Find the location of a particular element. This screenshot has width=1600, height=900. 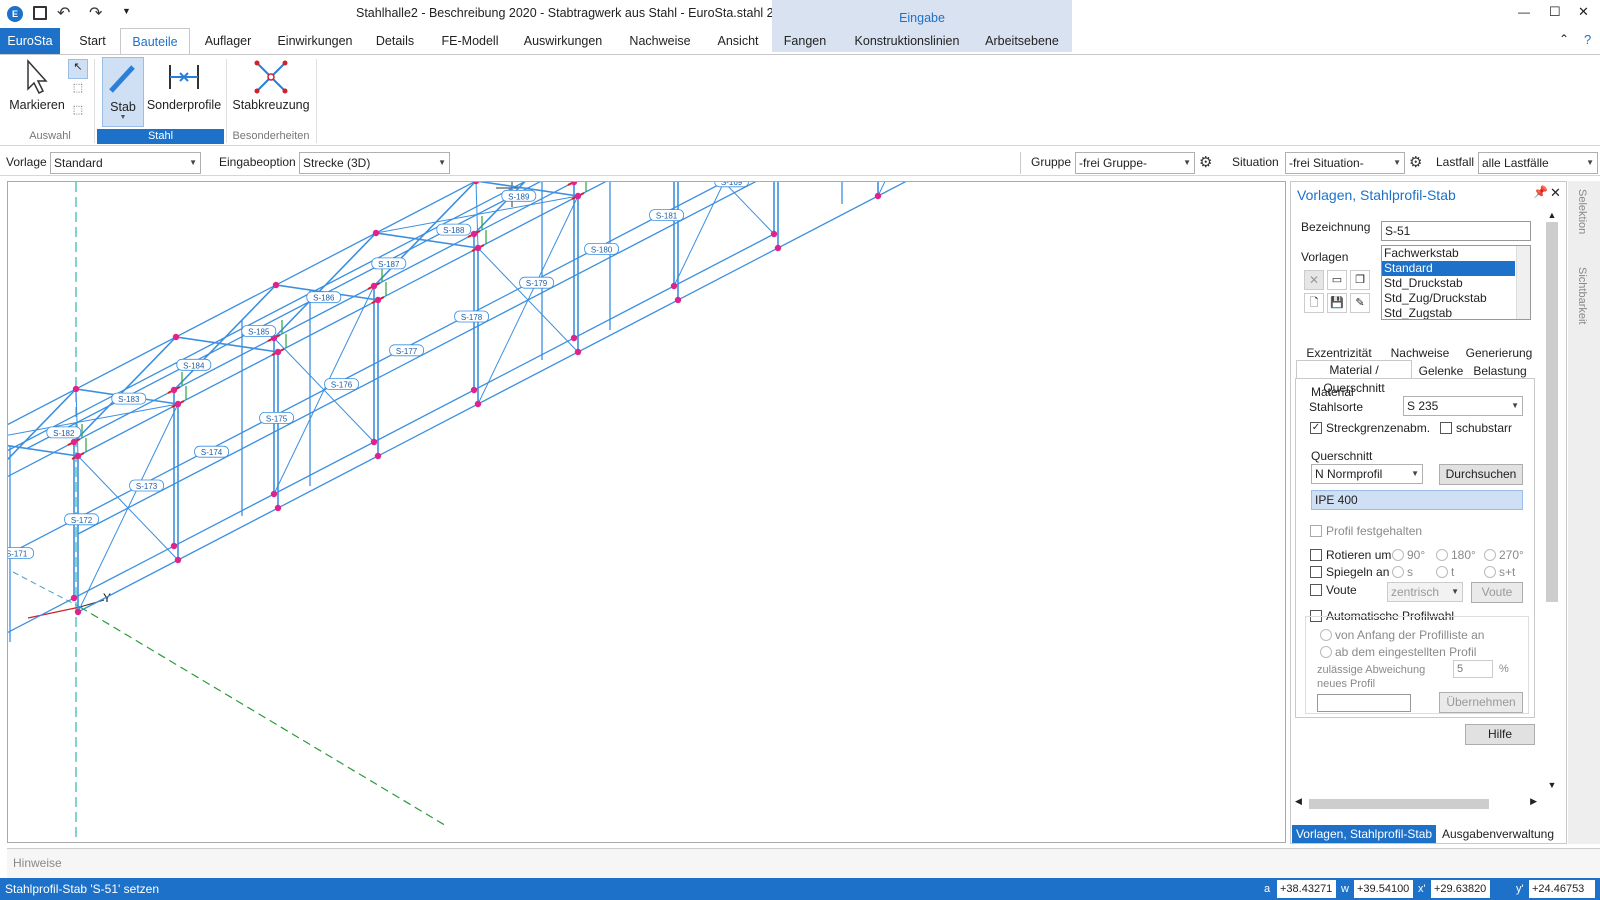

lastfall-select: alle Lastfälle ▼ is located at coordinates (1538, 163).